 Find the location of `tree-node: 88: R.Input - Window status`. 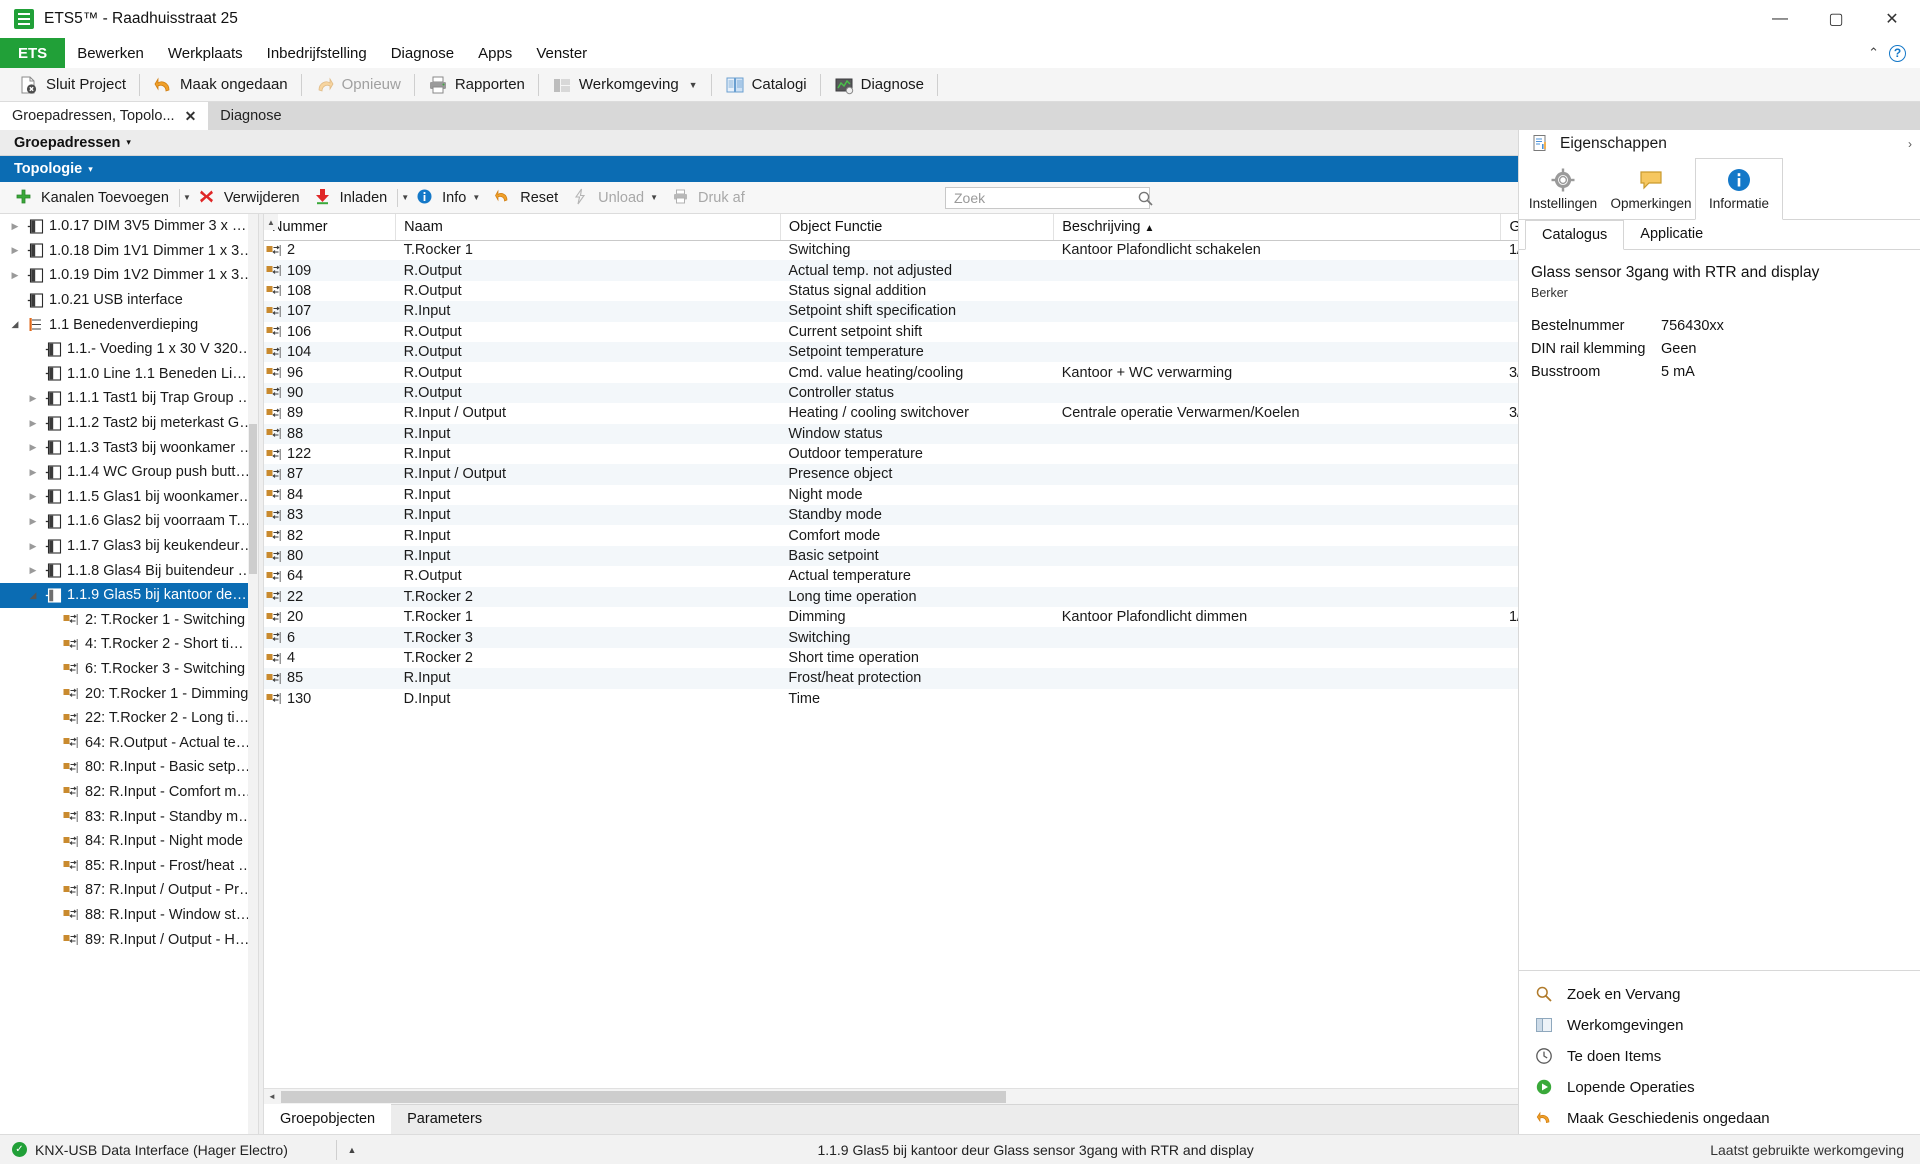

tree-node: 88: R.Input - Window status is located at coordinates (129, 915).